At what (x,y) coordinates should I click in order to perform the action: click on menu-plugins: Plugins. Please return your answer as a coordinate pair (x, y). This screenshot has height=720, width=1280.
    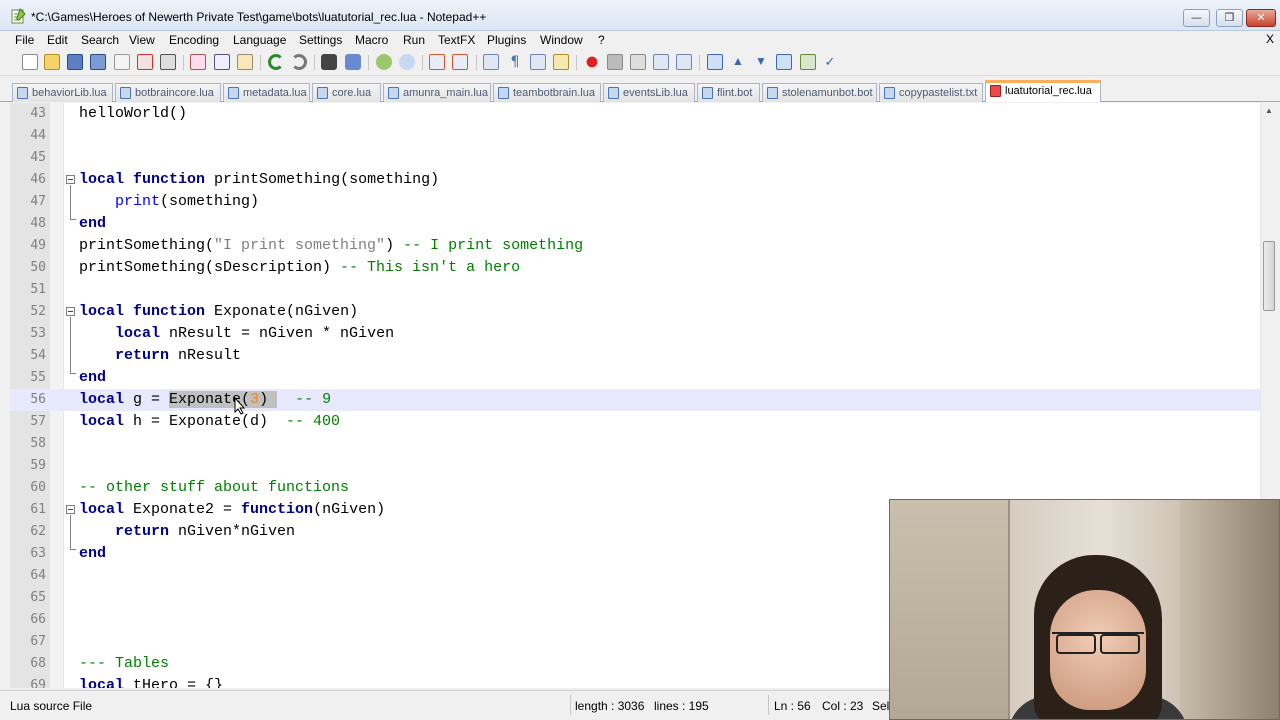
    Looking at the image, I should click on (506, 40).